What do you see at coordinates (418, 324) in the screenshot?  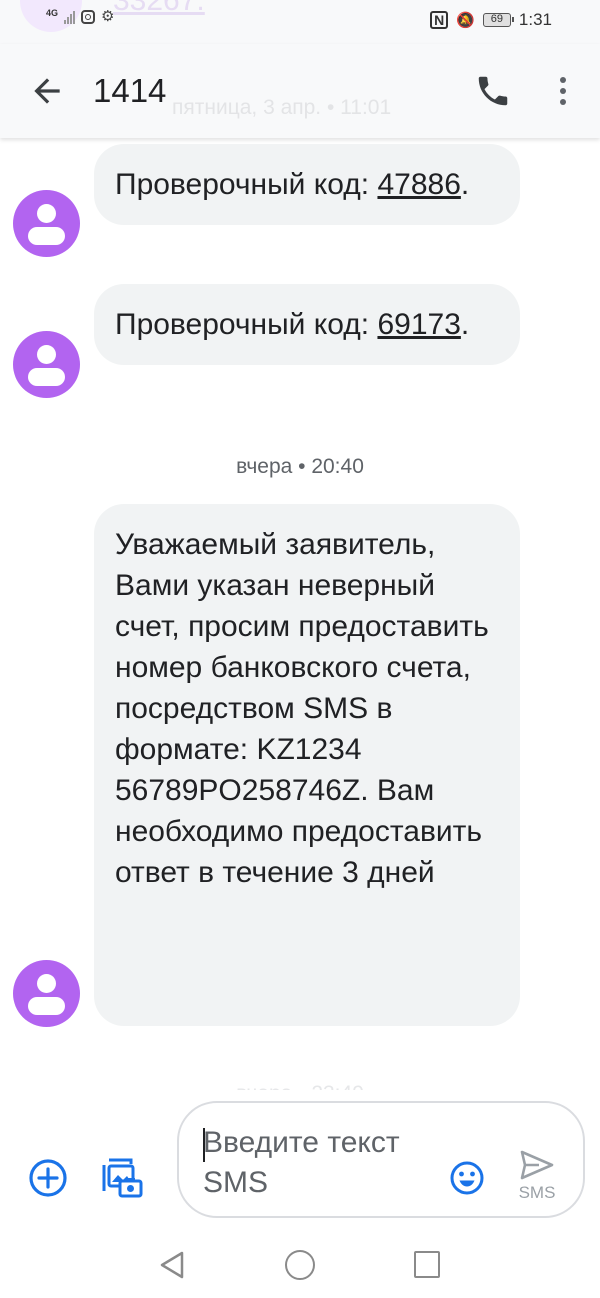 I see `verification-code-link: 69173` at bounding box center [418, 324].